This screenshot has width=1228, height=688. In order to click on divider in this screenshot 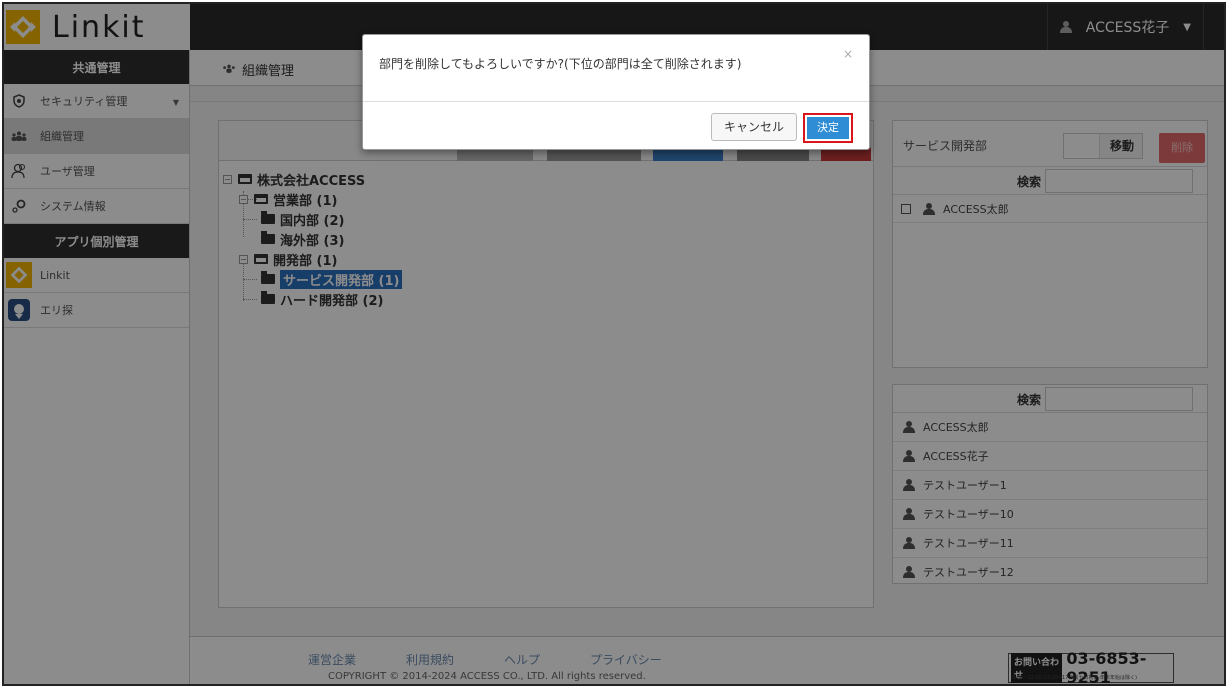, I will do `click(616, 101)`.